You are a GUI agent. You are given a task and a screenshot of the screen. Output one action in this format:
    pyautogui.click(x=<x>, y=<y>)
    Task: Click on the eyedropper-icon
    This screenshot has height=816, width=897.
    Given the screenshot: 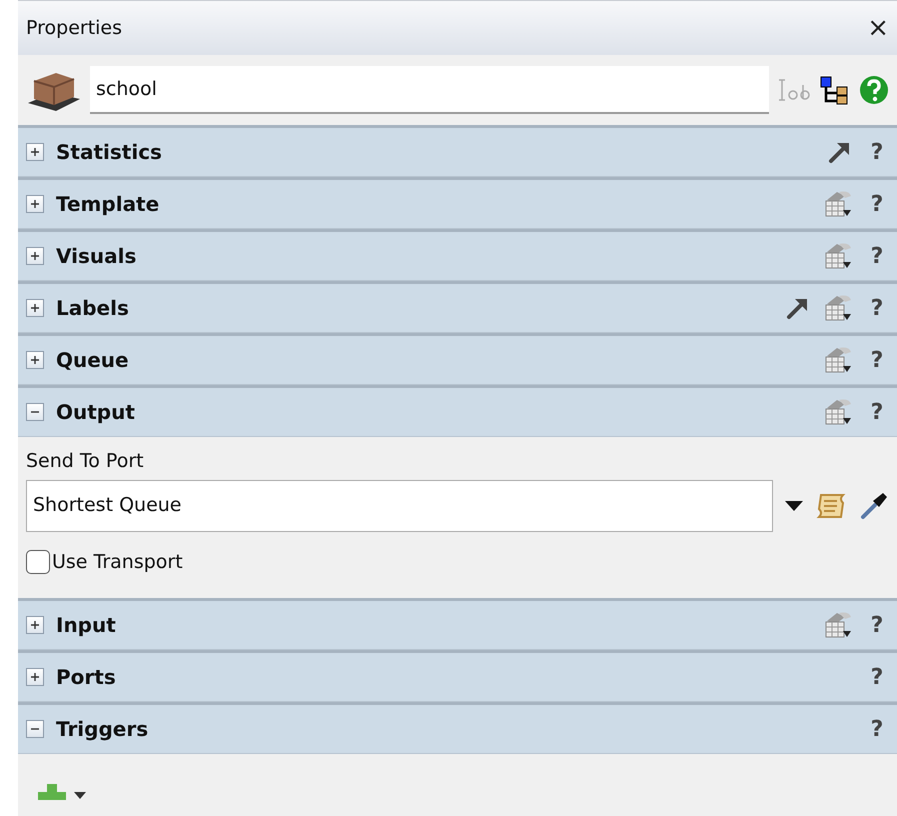 What is the action you would take?
    pyautogui.click(x=874, y=505)
    